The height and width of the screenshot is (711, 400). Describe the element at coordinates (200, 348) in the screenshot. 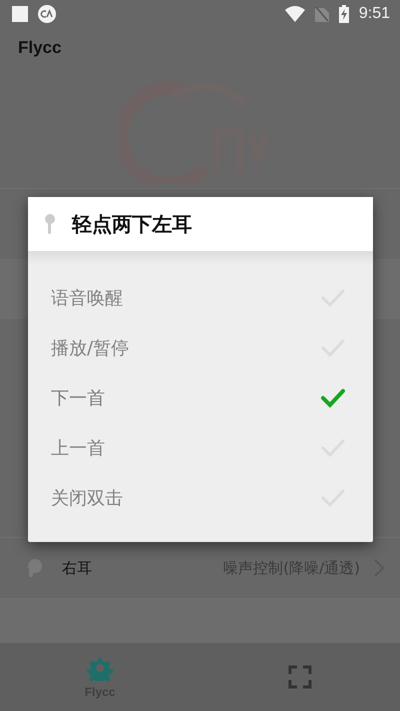

I see `dialog-option: 播放/暂停` at that location.